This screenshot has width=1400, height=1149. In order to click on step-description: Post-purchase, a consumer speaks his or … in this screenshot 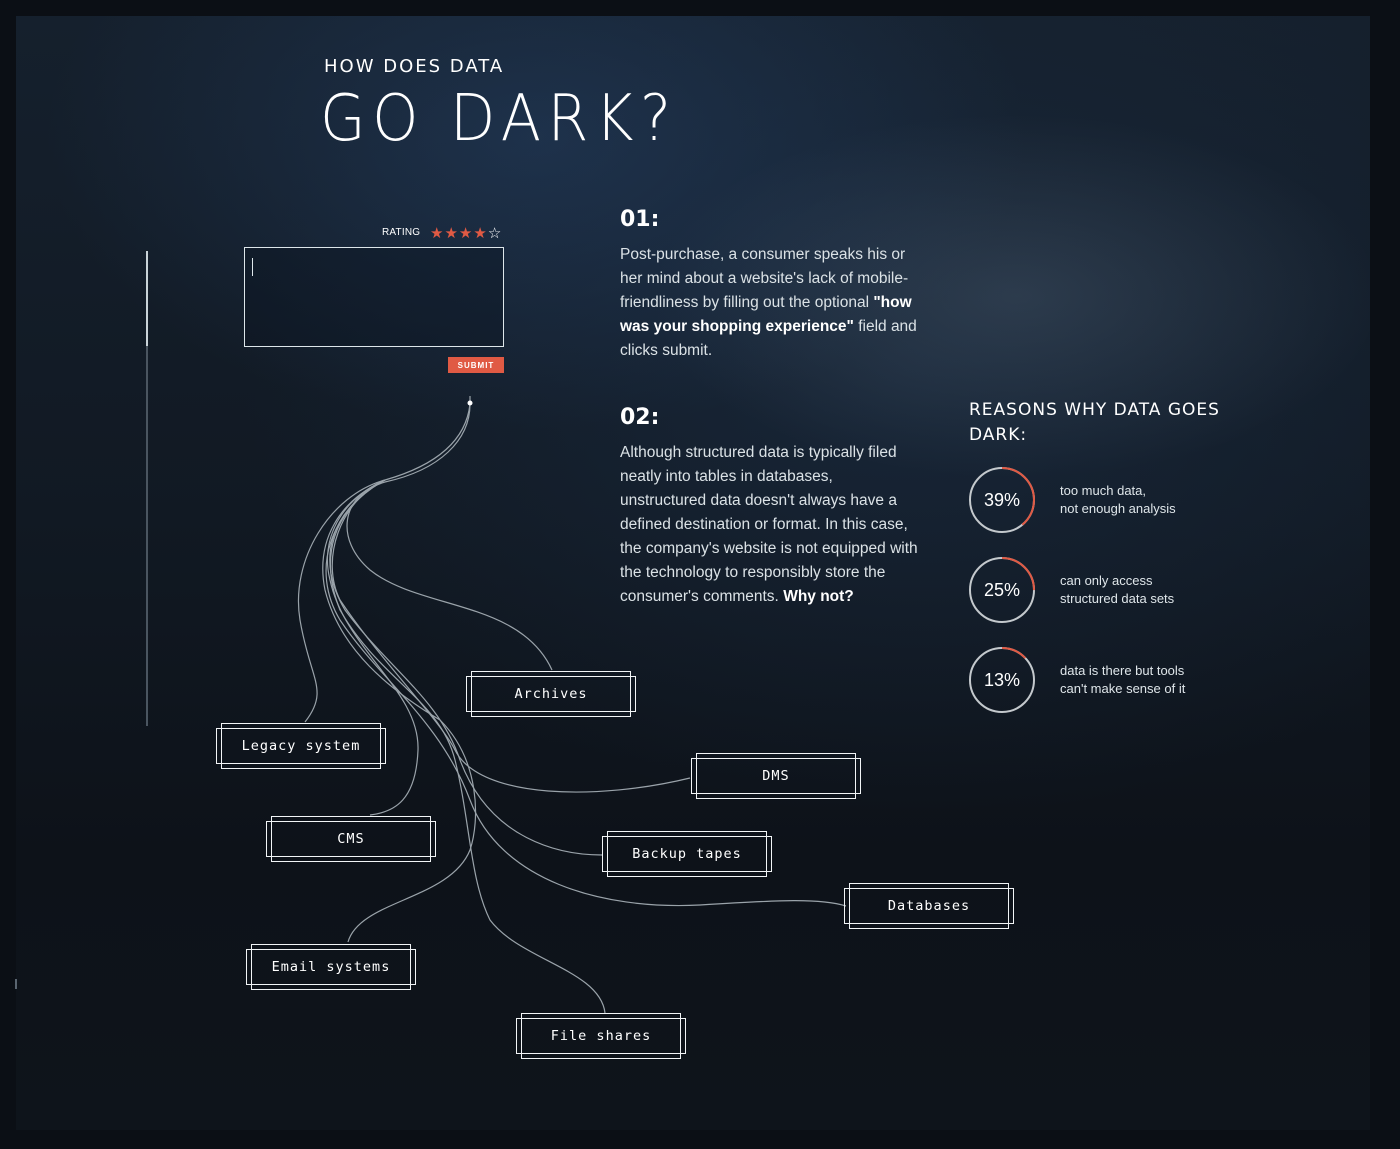, I will do `click(770, 303)`.